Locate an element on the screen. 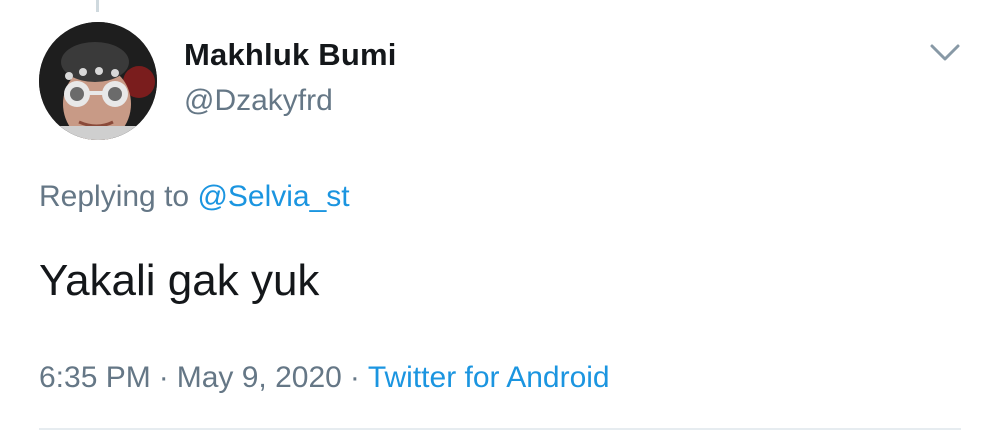 Image resolution: width=1000 pixels, height=431 pixels. divider is located at coordinates (500, 429).